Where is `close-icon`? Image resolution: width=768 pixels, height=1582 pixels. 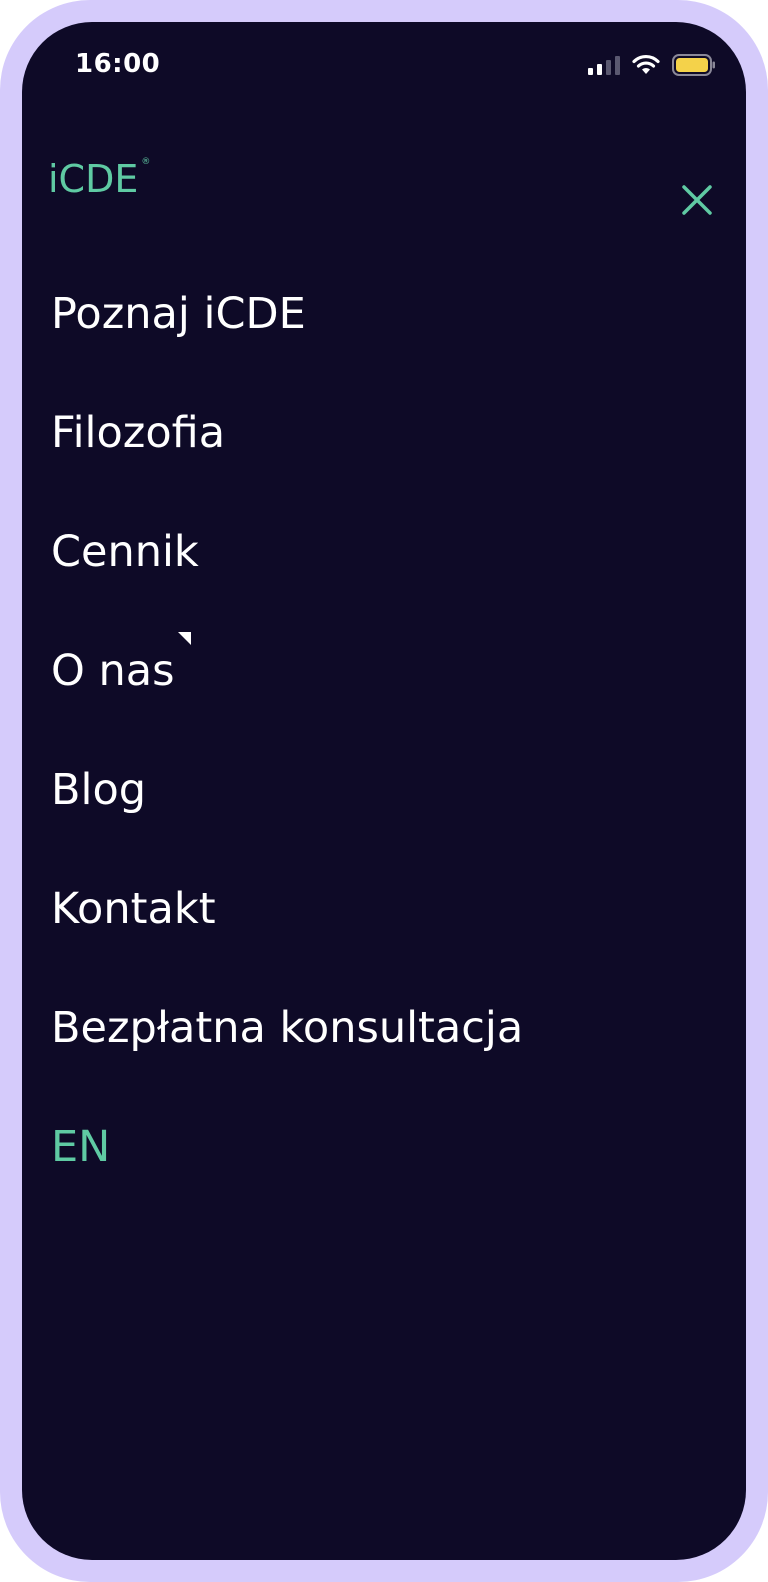
close-icon is located at coordinates (697, 200).